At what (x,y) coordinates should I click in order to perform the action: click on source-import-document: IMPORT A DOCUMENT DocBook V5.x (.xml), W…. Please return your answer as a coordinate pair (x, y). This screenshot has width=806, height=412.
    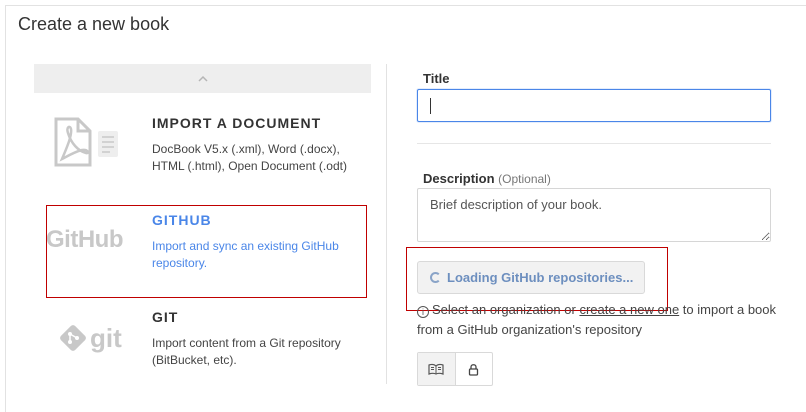
    Looking at the image, I should click on (202, 148).